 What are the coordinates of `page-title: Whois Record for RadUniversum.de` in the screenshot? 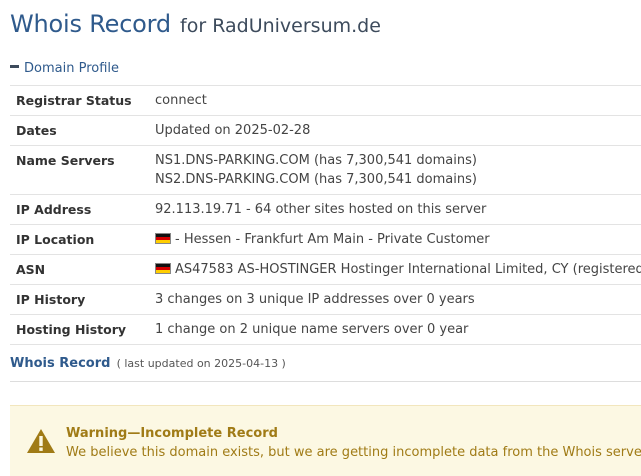 It's located at (195, 24).